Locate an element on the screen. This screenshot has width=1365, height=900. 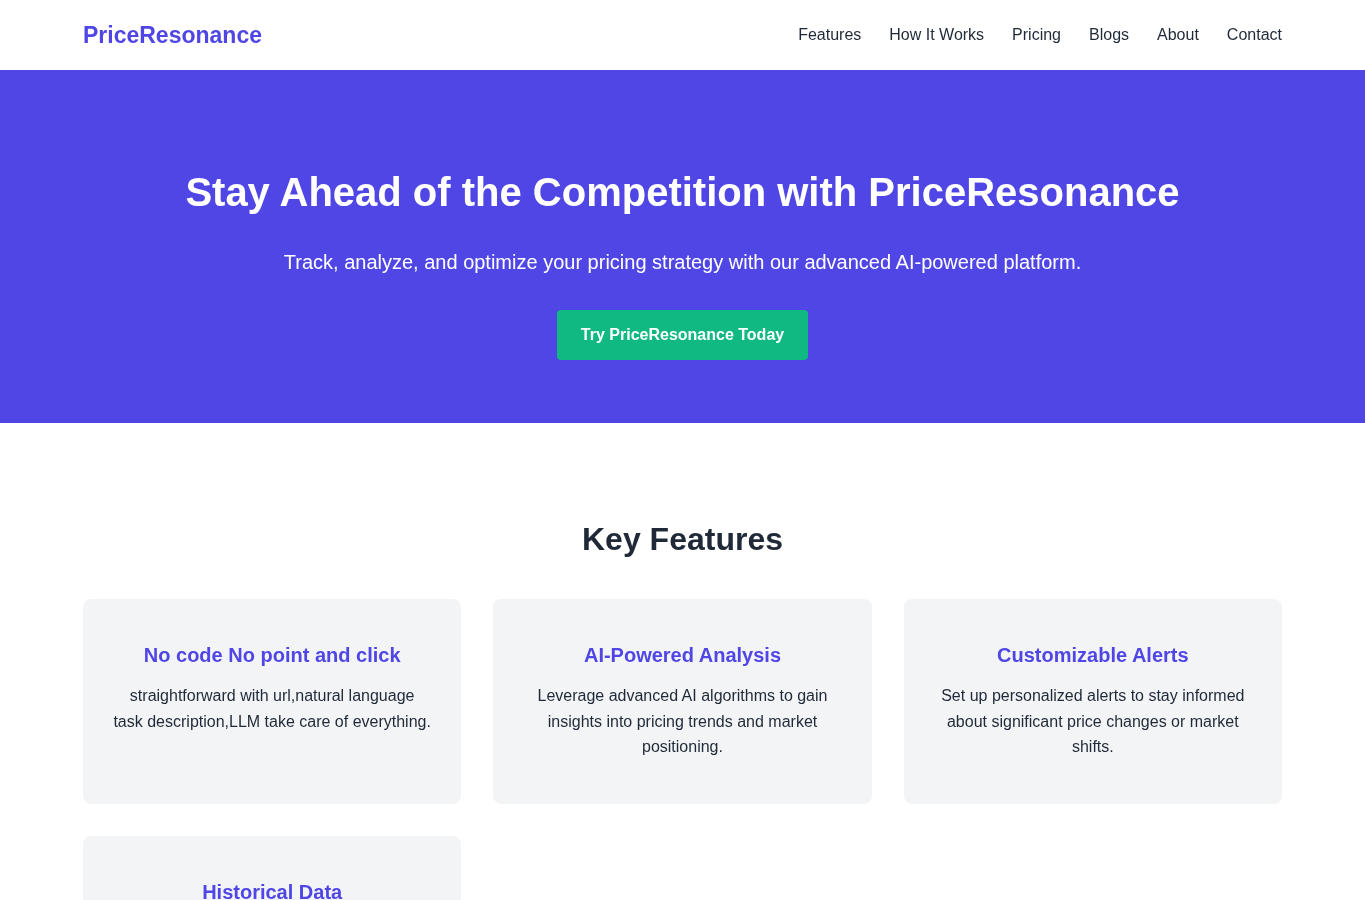
brand-logo-link: PriceResonance is located at coordinates (172, 35).